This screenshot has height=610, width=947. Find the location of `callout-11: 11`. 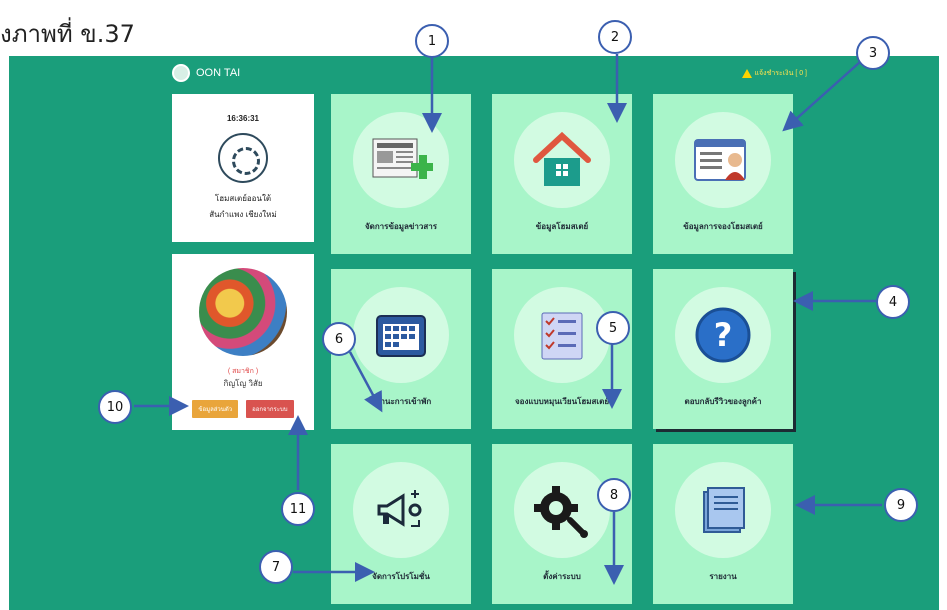

callout-11: 11 is located at coordinates (298, 509).